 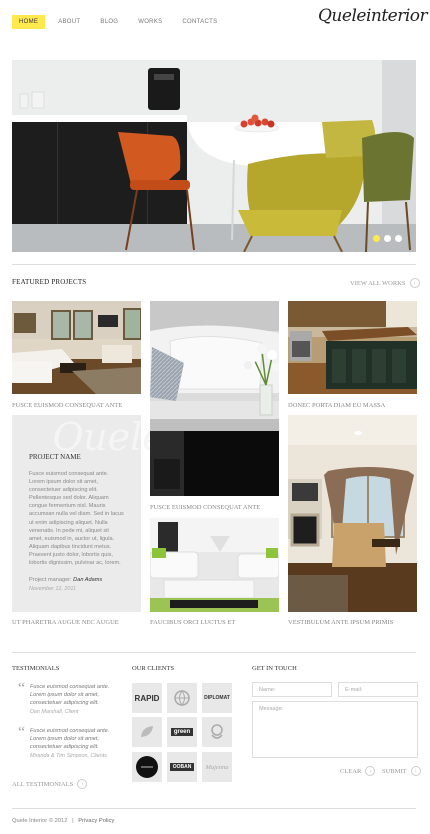 What do you see at coordinates (217, 698) in the screenshot?
I see `client-logo-diplomat: DIPLOMAT` at bounding box center [217, 698].